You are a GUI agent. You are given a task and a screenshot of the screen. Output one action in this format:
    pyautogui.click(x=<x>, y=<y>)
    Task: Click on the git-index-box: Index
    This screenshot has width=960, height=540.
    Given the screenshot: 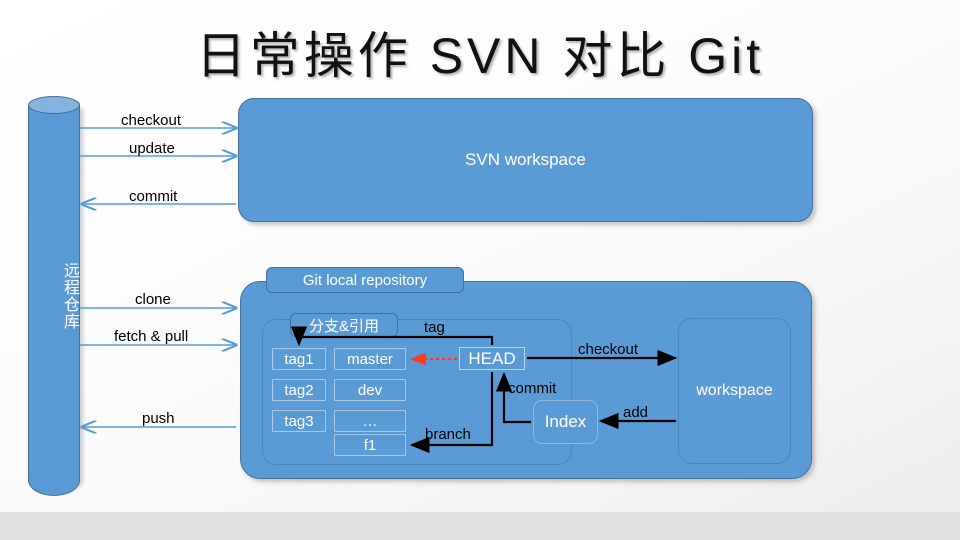 What is the action you would take?
    pyautogui.click(x=565, y=422)
    